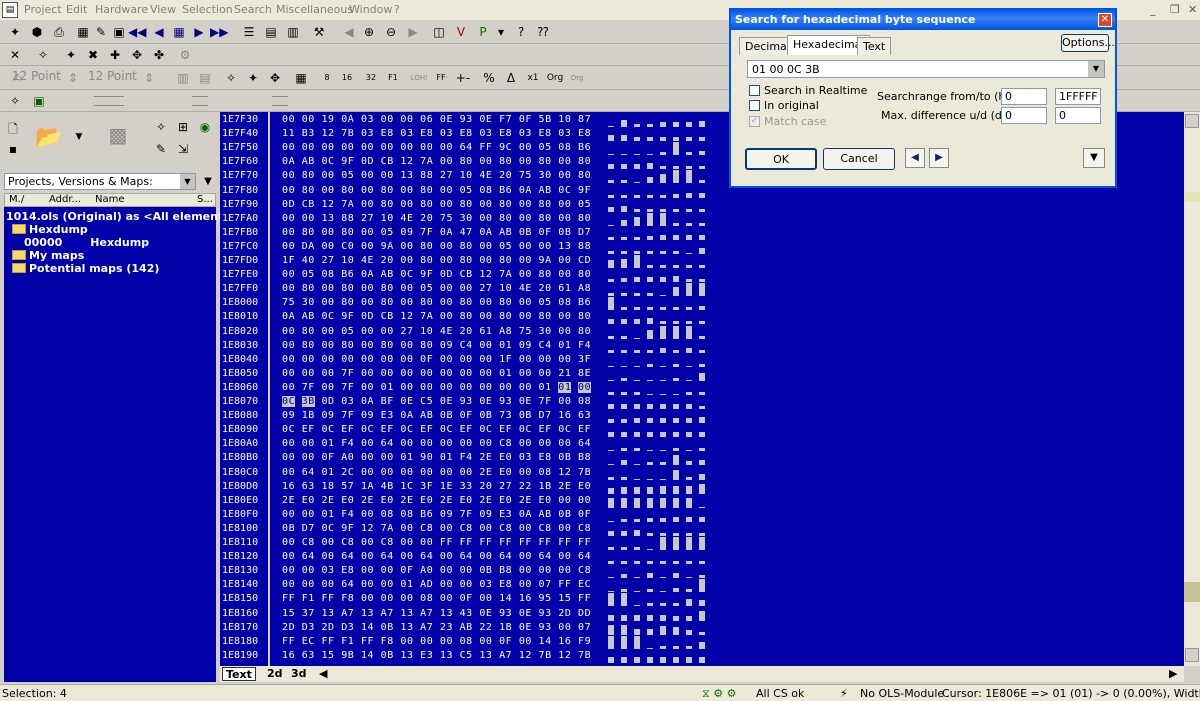 The width and height of the screenshot is (1200, 701). I want to click on range-to-input: 1FFFFF, so click(1078, 96).